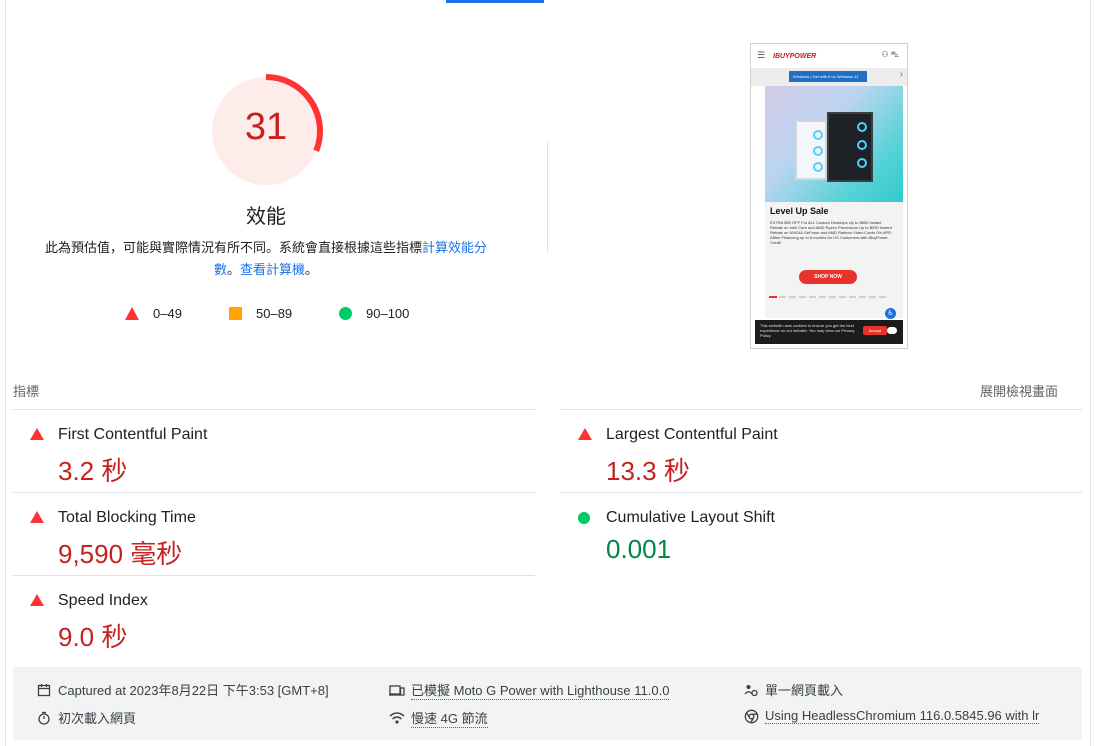 The height and width of the screenshot is (746, 1094). Describe the element at coordinates (120, 554) in the screenshot. I see `metric-value: 9,590 毫秒` at that location.